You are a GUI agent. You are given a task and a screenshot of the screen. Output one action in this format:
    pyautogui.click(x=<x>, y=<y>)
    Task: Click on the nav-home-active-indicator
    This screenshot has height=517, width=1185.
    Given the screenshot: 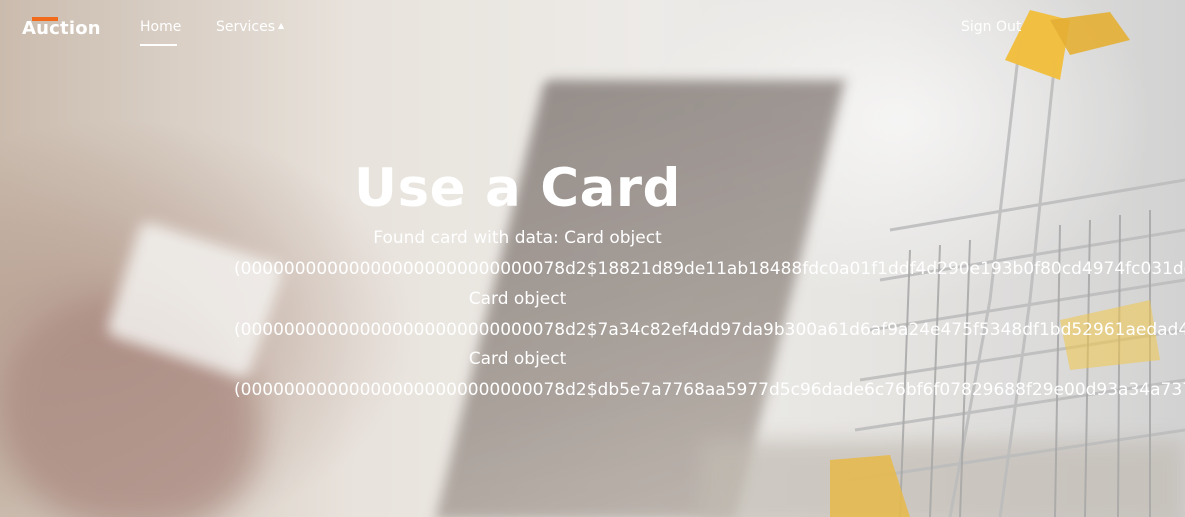 What is the action you would take?
    pyautogui.click(x=158, y=45)
    